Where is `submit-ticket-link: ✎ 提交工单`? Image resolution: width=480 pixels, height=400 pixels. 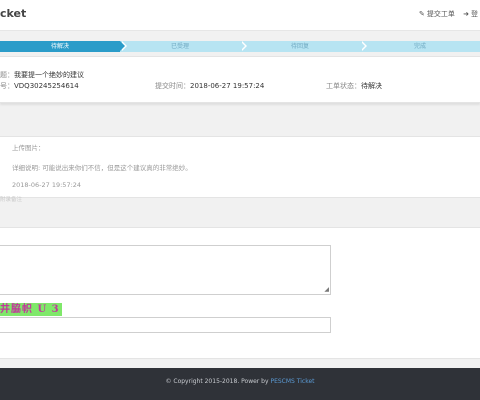 submit-ticket-link: ✎ 提交工单 is located at coordinates (438, 14).